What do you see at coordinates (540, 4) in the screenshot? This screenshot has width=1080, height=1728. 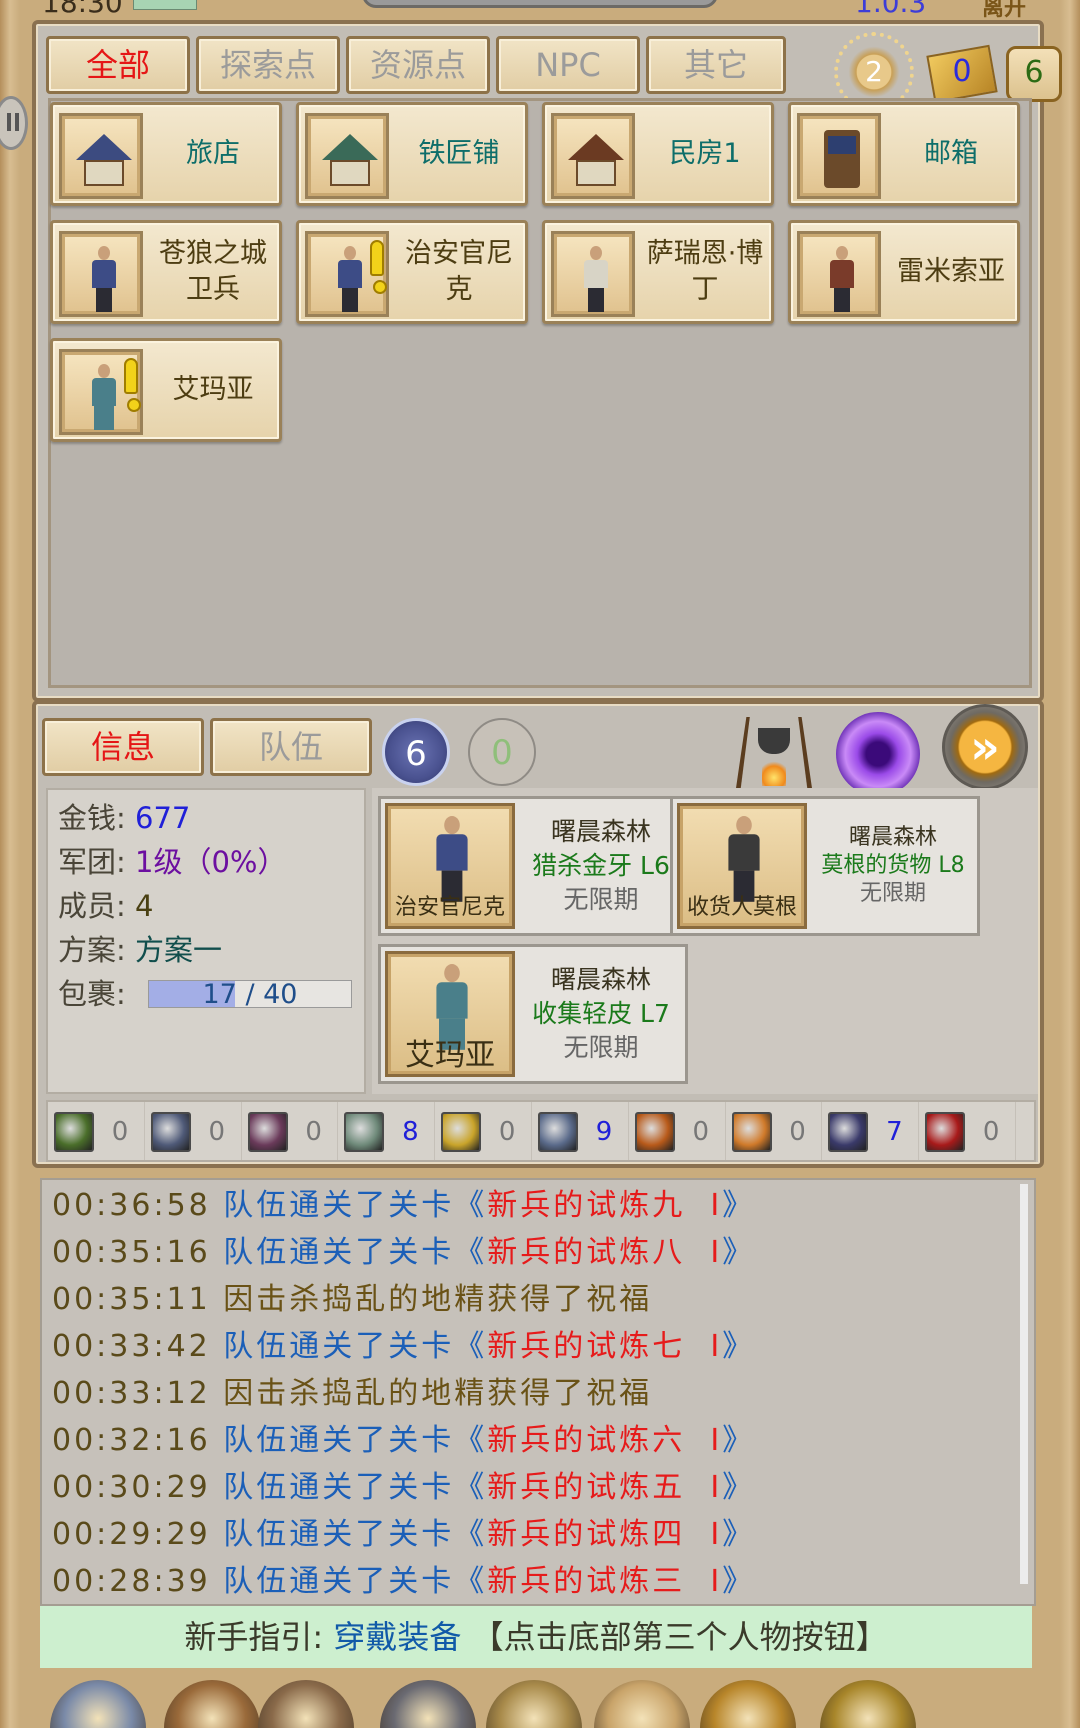 I see `pull-down-tab` at bounding box center [540, 4].